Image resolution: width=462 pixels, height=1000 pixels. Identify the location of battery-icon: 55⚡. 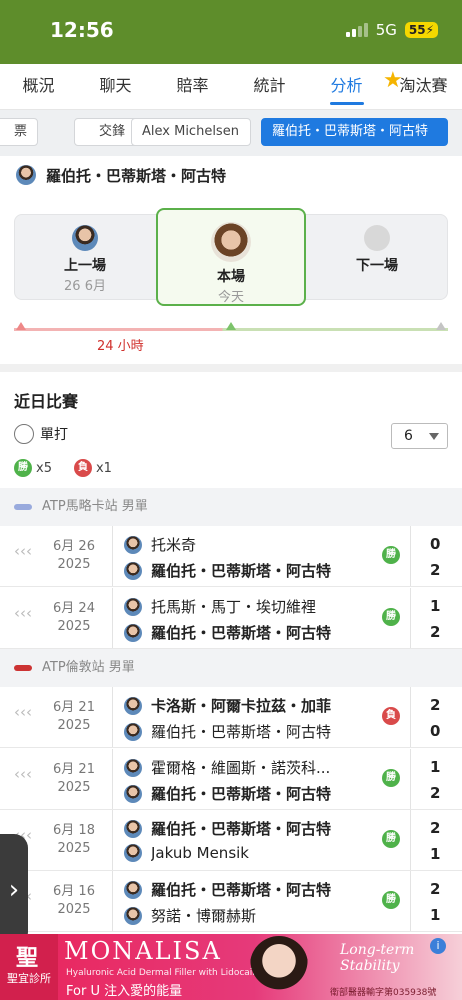
(421, 30).